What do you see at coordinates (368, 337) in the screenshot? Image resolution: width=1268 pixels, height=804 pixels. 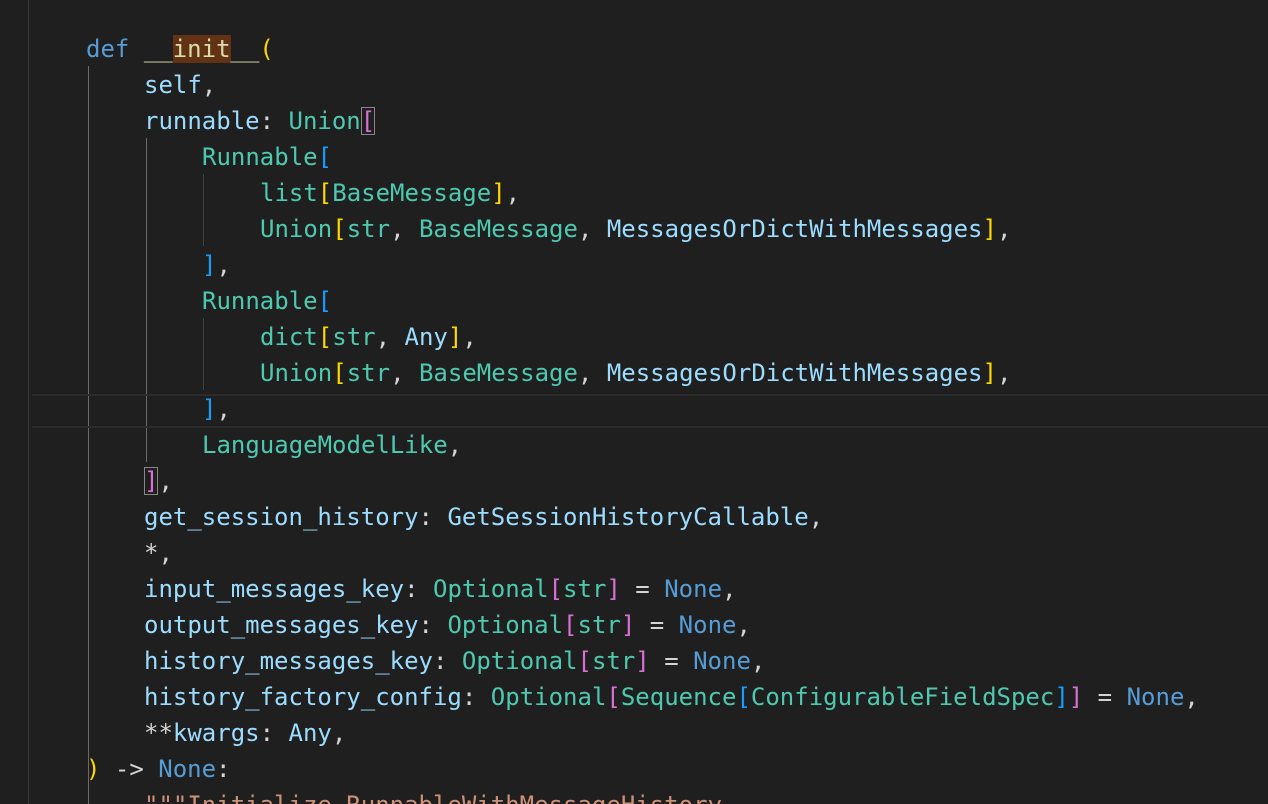 I see `code-line: dict[str, Any],` at bounding box center [368, 337].